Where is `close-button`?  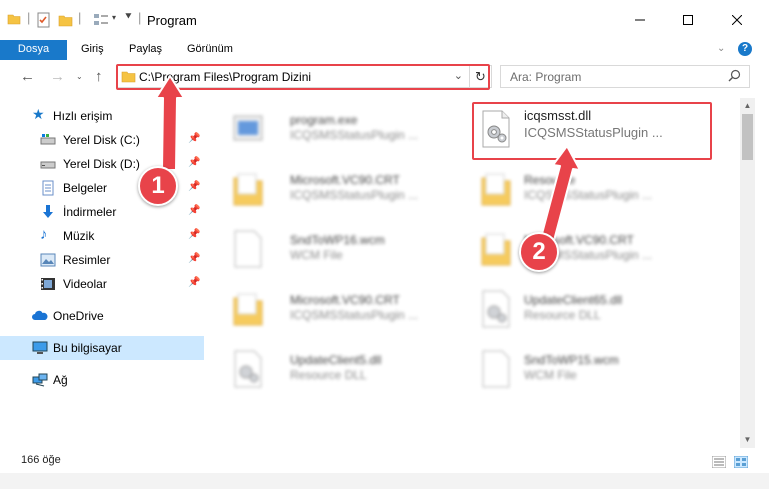
close-button is located at coordinates (737, 20).